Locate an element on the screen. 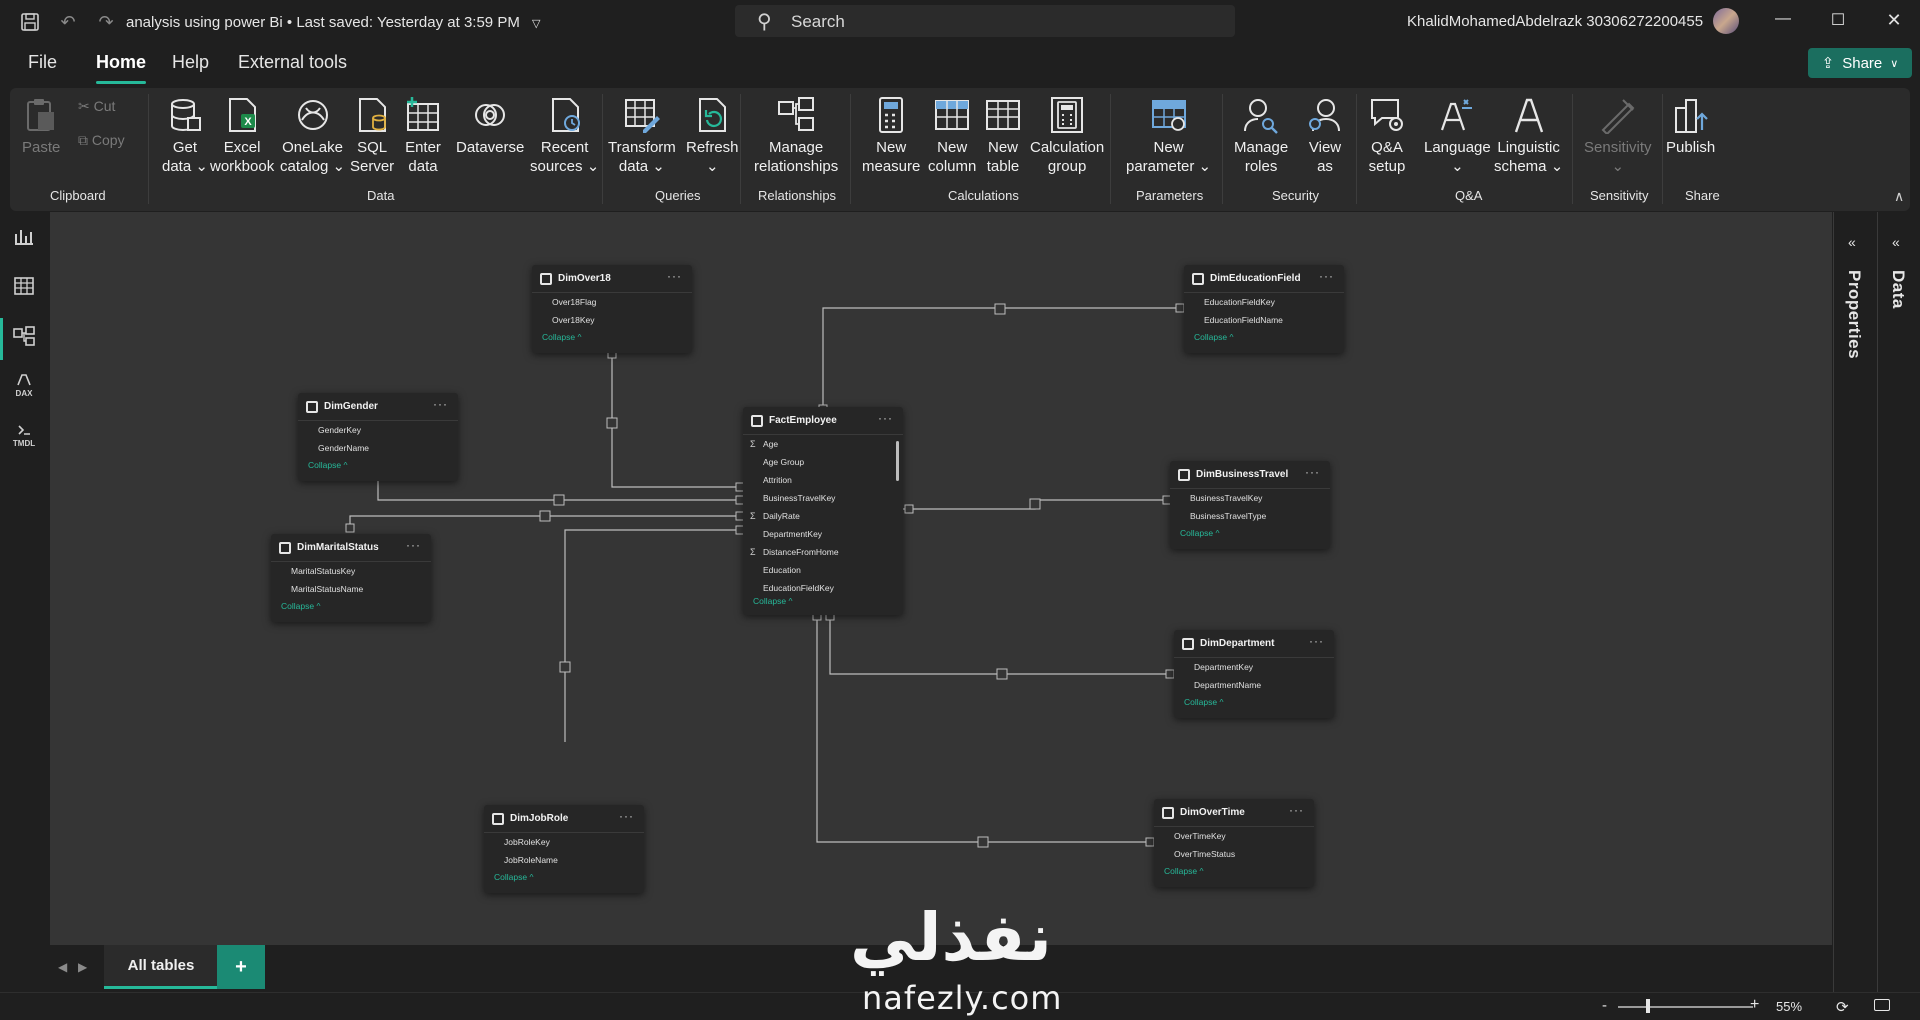 The height and width of the screenshot is (1020, 1920). new-parameter-button: New parameter ⌄ is located at coordinates (1168, 136).